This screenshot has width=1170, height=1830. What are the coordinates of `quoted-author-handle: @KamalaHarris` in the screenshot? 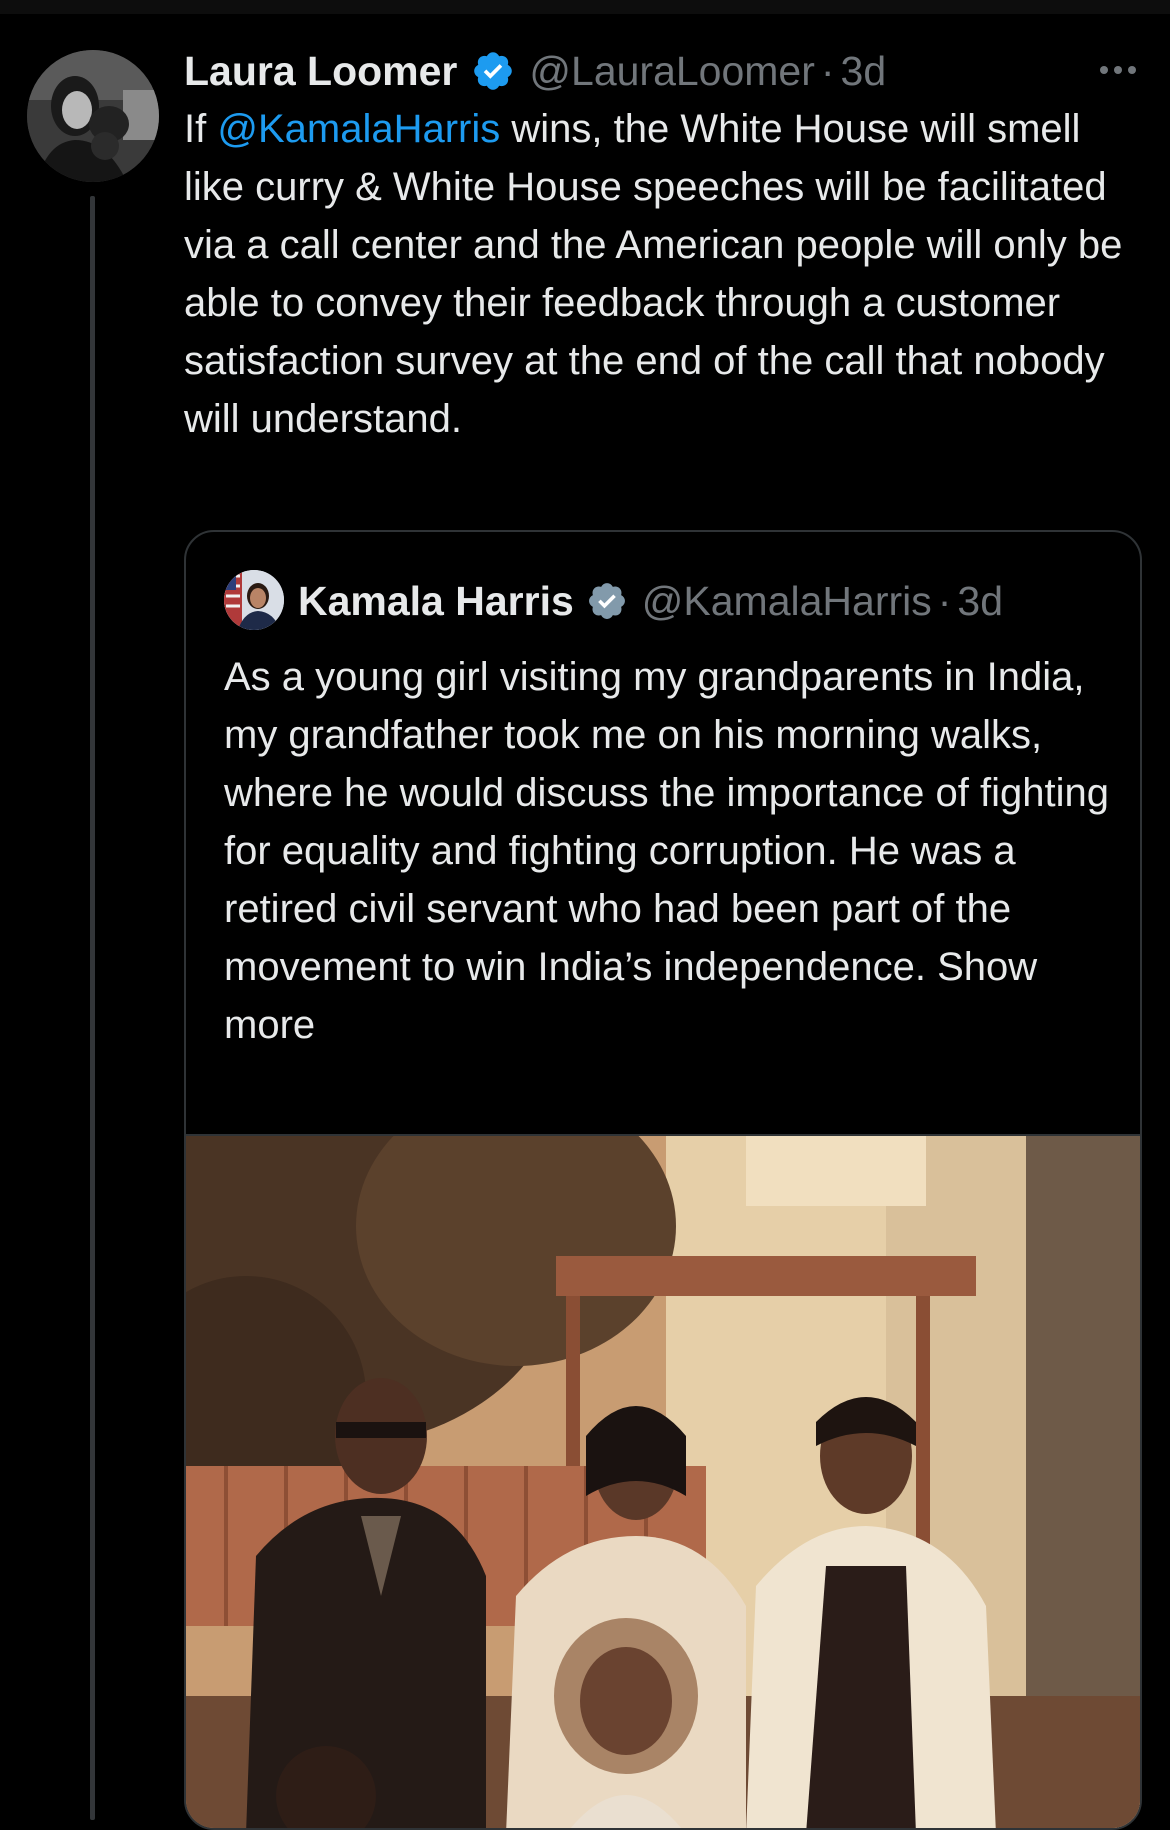 It's located at (787, 601).